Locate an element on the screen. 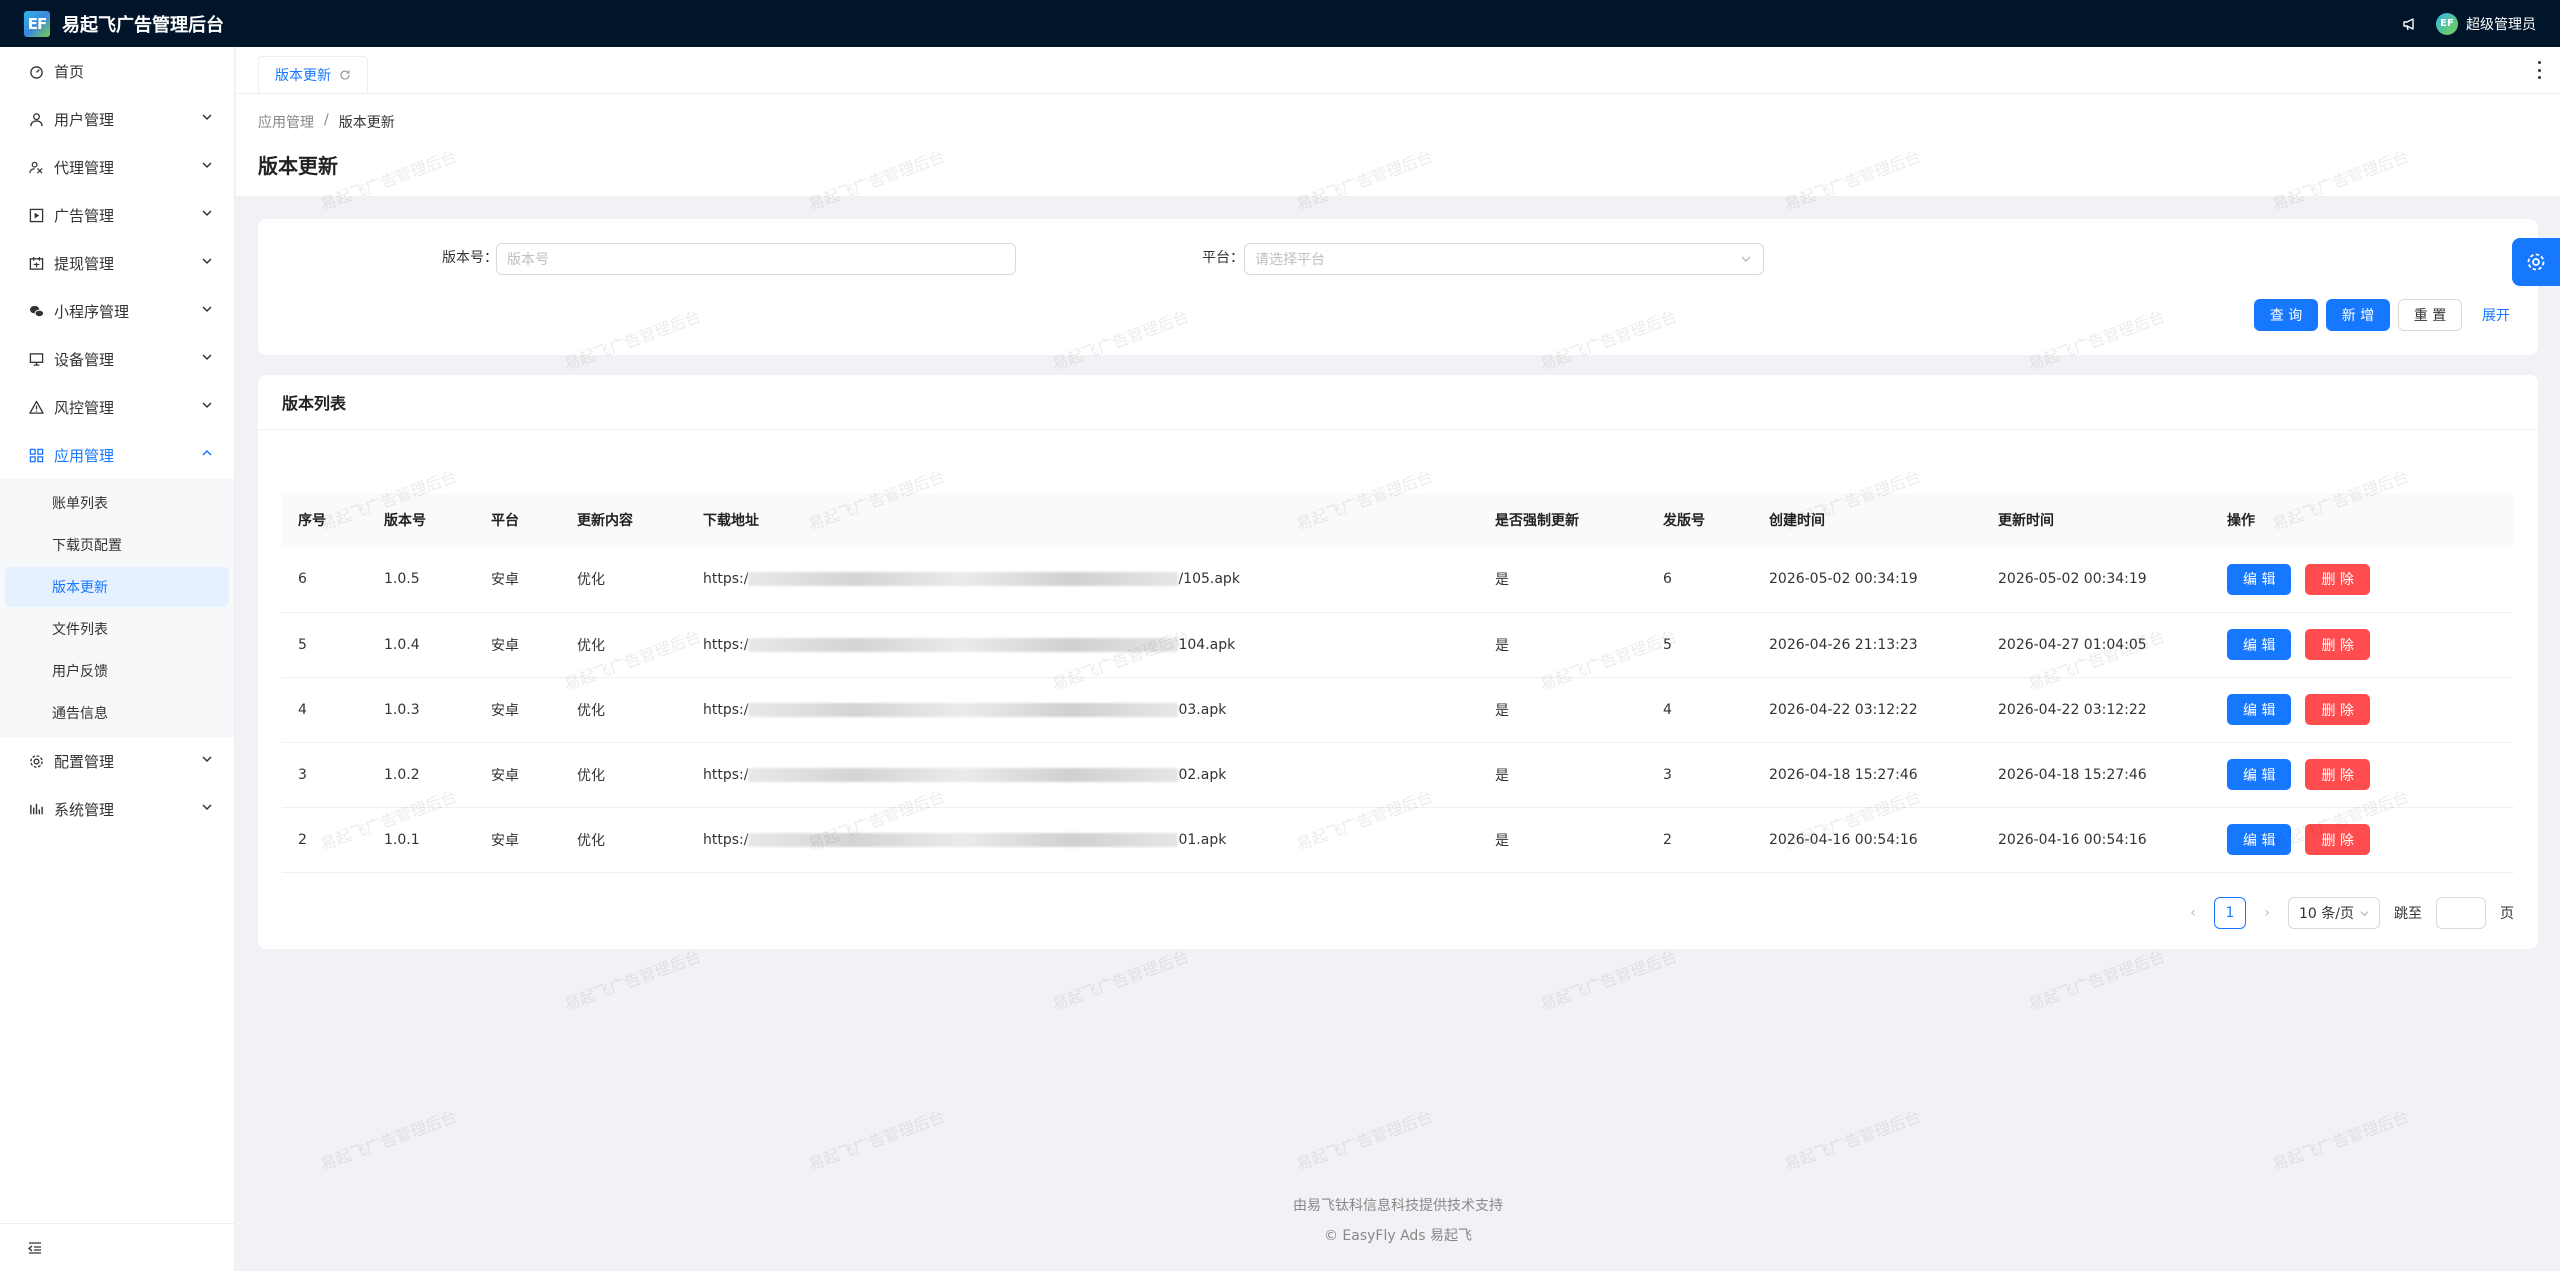 This screenshot has width=2560, height=1271. refresh-icon is located at coordinates (345, 75).